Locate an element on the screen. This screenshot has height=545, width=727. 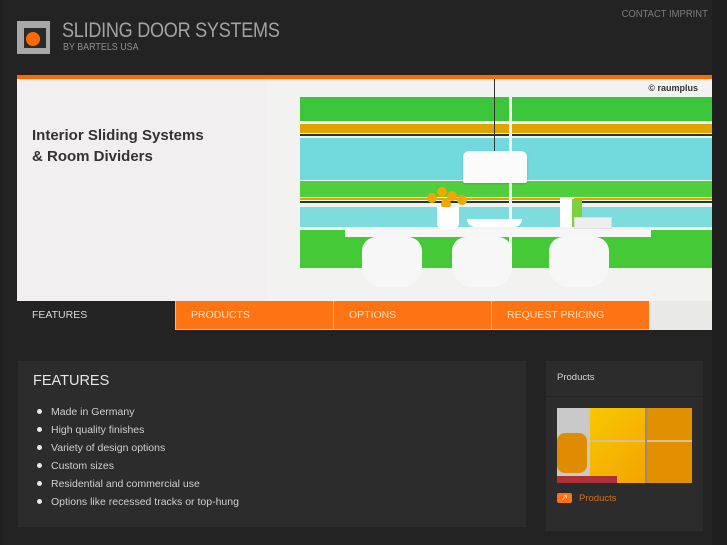
top-links: CONTACT IMPRINT is located at coordinates (665, 14).